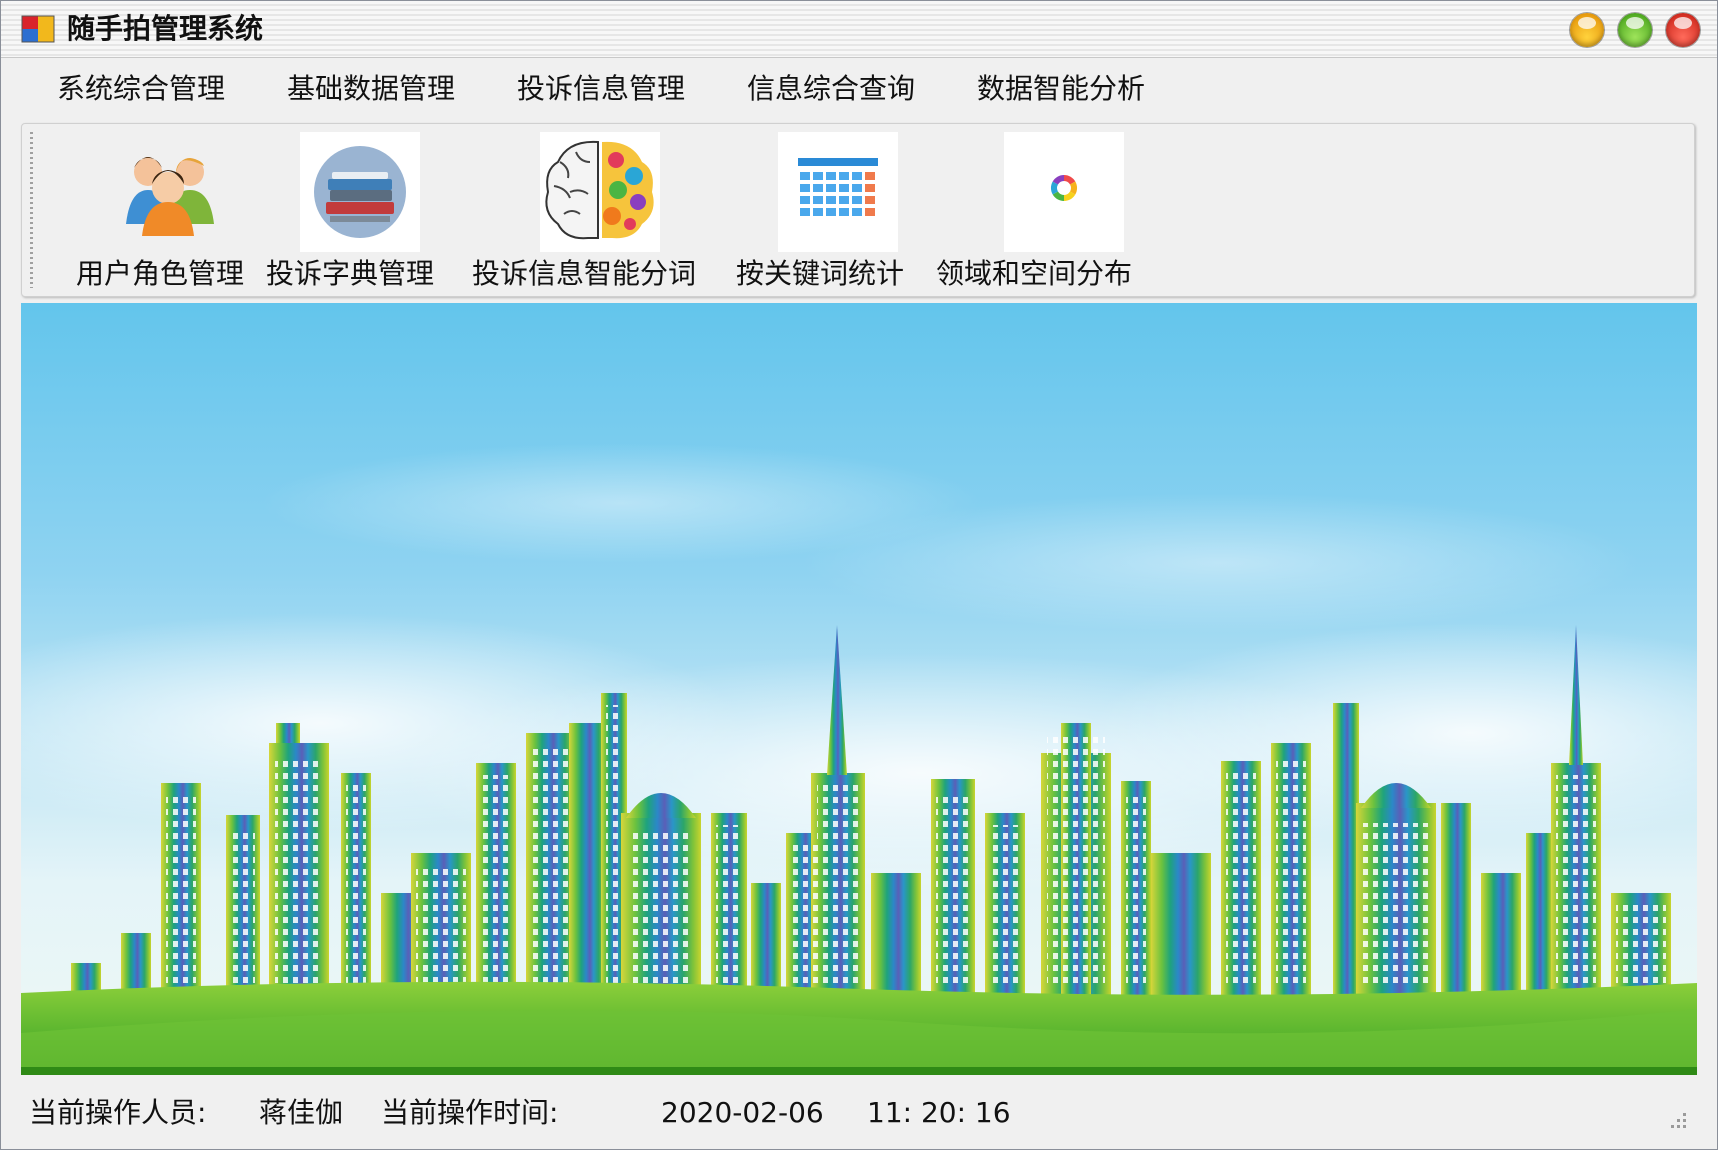  I want to click on menu-data-analysis: 数据智能分析, so click(1061, 89).